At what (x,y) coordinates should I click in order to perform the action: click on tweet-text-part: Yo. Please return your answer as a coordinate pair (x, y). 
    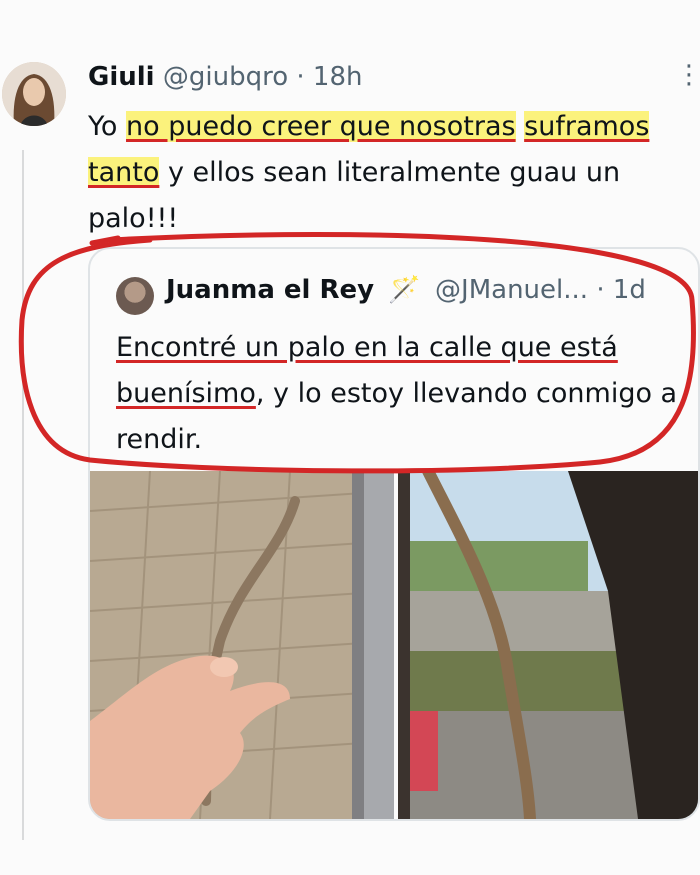
    Looking at the image, I should click on (103, 126).